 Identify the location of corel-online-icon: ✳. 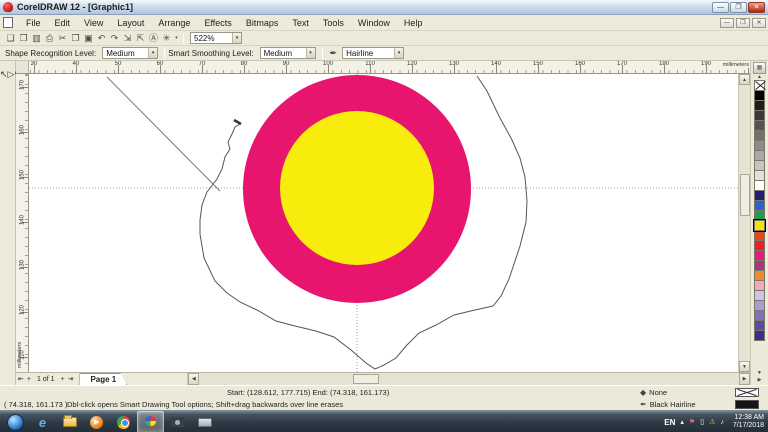
(166, 38).